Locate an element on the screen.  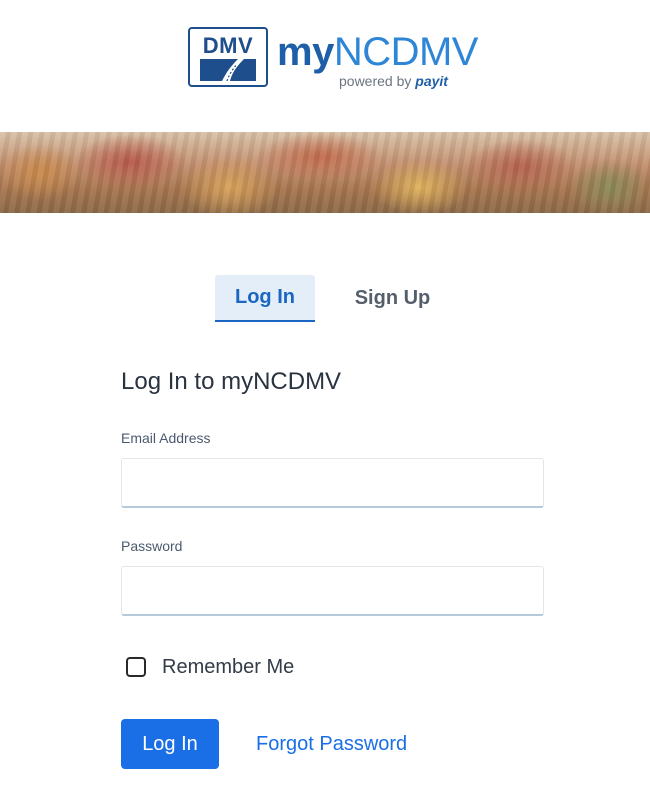
login-button: Log In is located at coordinates (170, 744).